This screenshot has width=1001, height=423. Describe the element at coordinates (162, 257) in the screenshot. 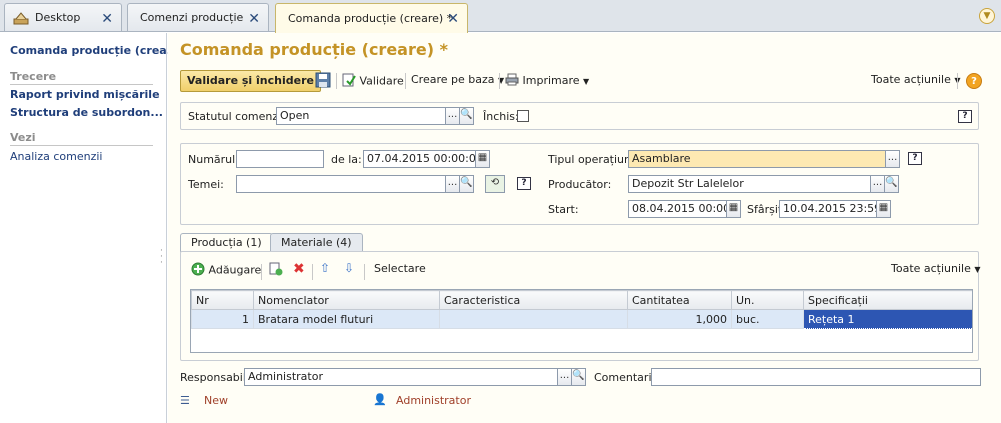

I see `splitter-handle: · · ·` at that location.